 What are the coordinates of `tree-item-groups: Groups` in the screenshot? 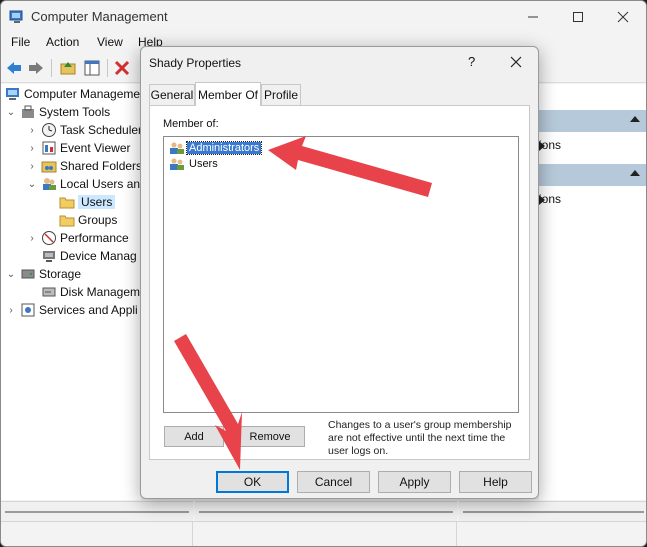 It's located at (80, 220).